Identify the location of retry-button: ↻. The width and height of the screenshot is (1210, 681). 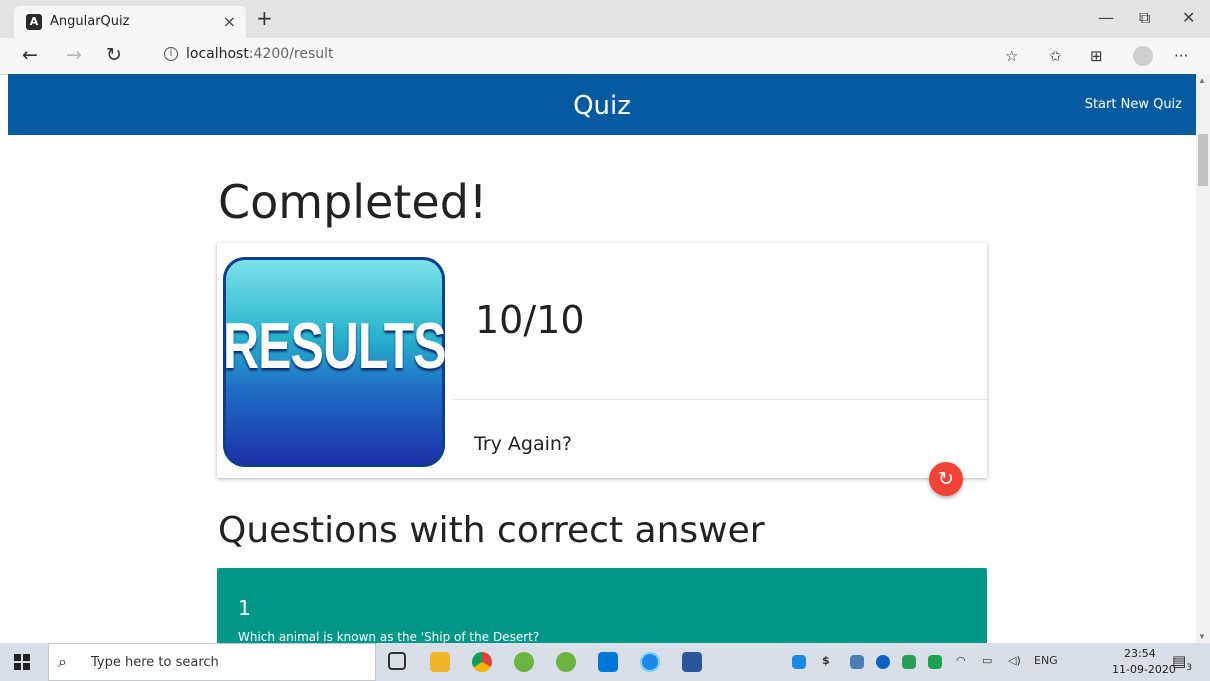
(946, 479).